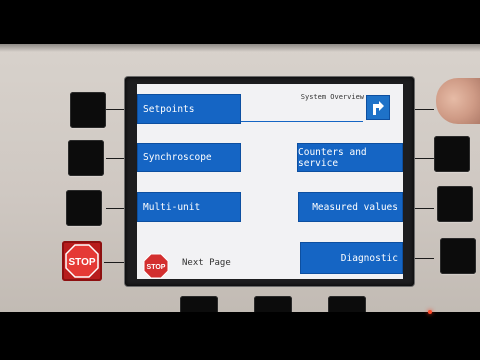 The height and width of the screenshot is (360, 480). Describe the element at coordinates (350, 207) in the screenshot. I see `measured-values-button: Measured values` at that location.